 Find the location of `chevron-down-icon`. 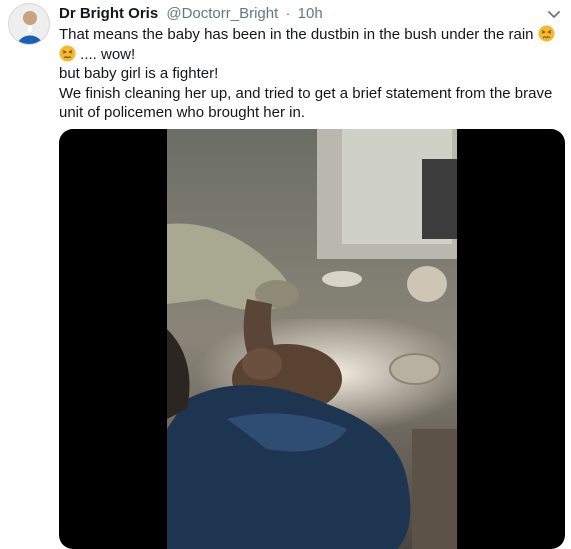

chevron-down-icon is located at coordinates (554, 14).